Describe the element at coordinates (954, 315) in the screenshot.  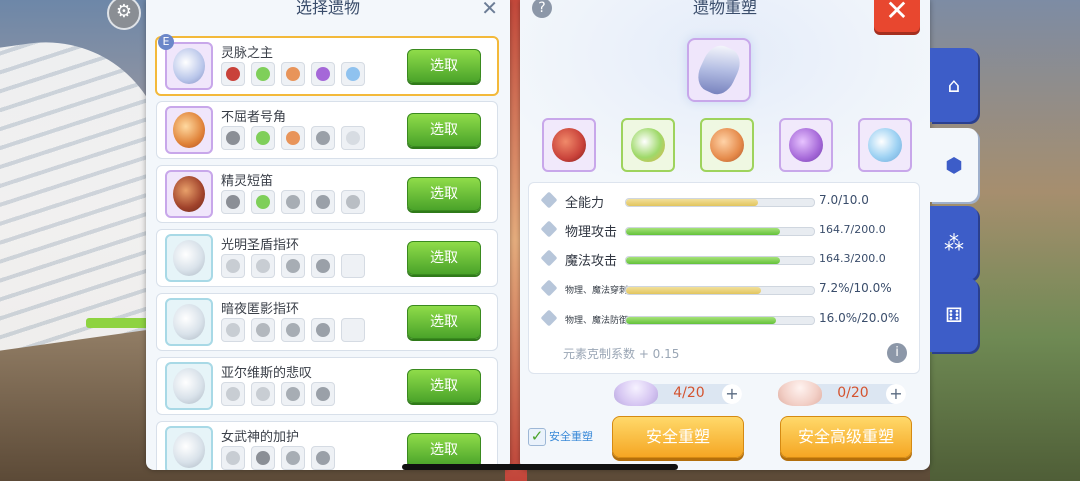
I see `tab-dice: ⚅` at that location.